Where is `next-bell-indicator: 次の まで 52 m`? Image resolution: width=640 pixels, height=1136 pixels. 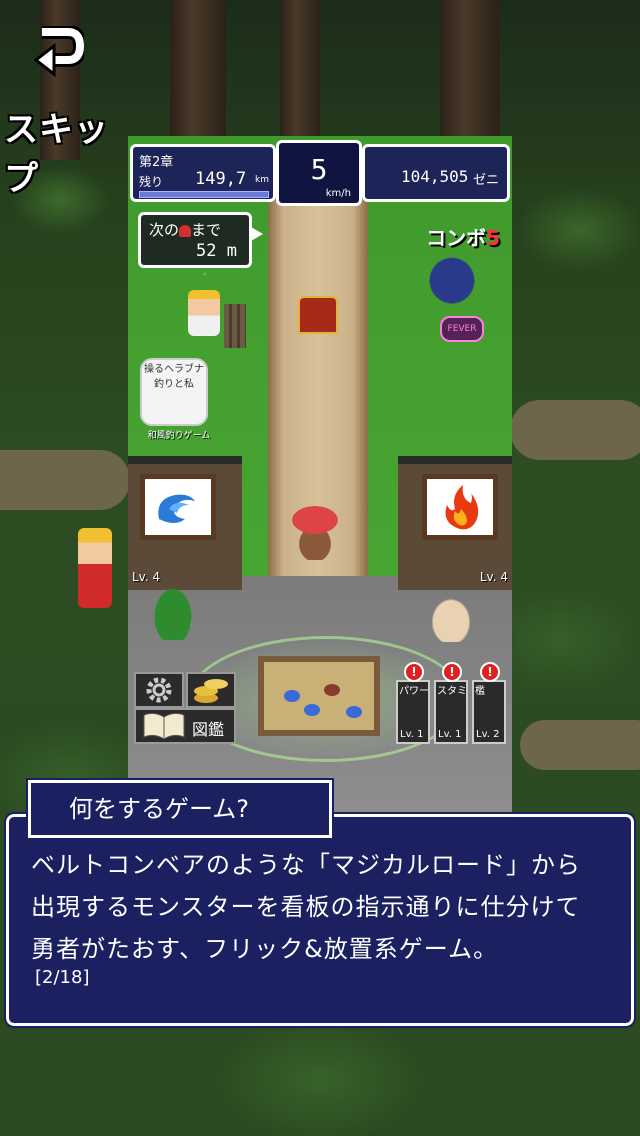
next-bell-indicator: 次の まで 52 m is located at coordinates (200, 240).